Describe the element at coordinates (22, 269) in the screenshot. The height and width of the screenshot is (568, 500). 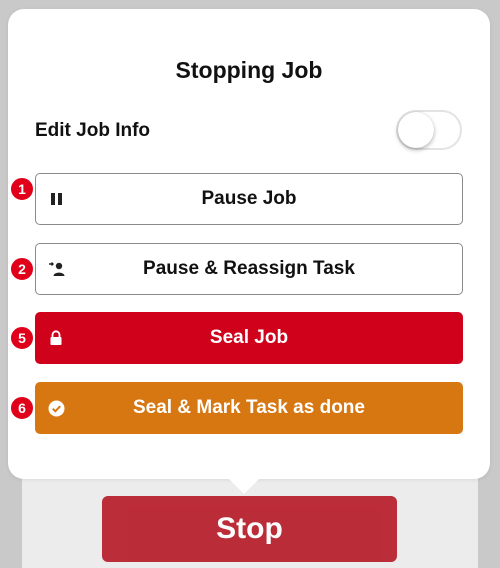
I see `step-badge: 2` at that location.